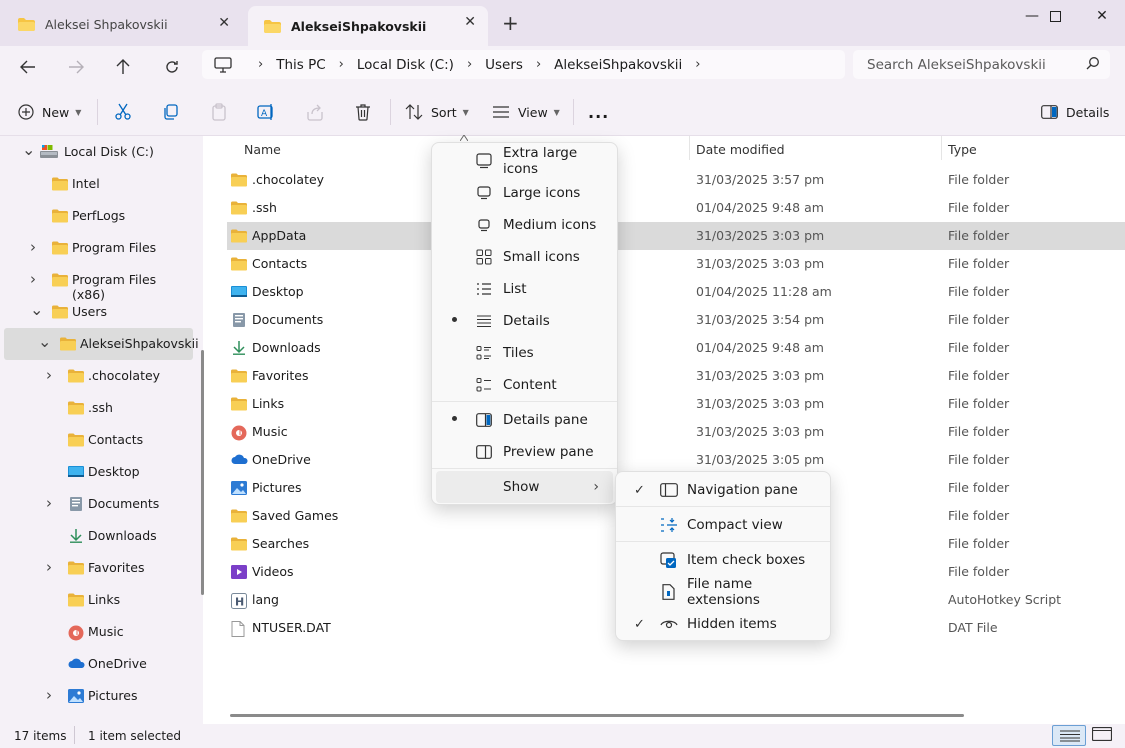  What do you see at coordinates (723, 592) in the screenshot?
I see `show-menu-item: File name extensions` at bounding box center [723, 592].